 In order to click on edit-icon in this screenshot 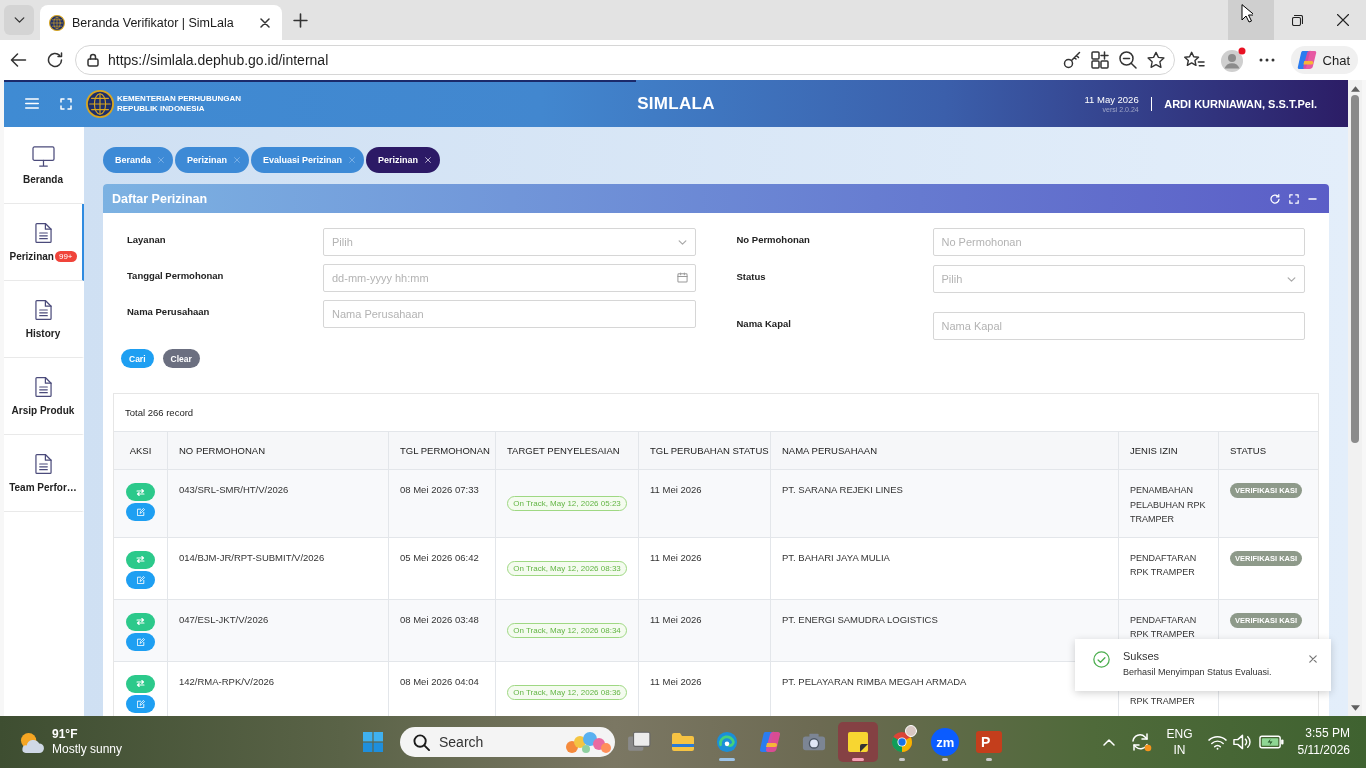, I will do `click(140, 579)`.